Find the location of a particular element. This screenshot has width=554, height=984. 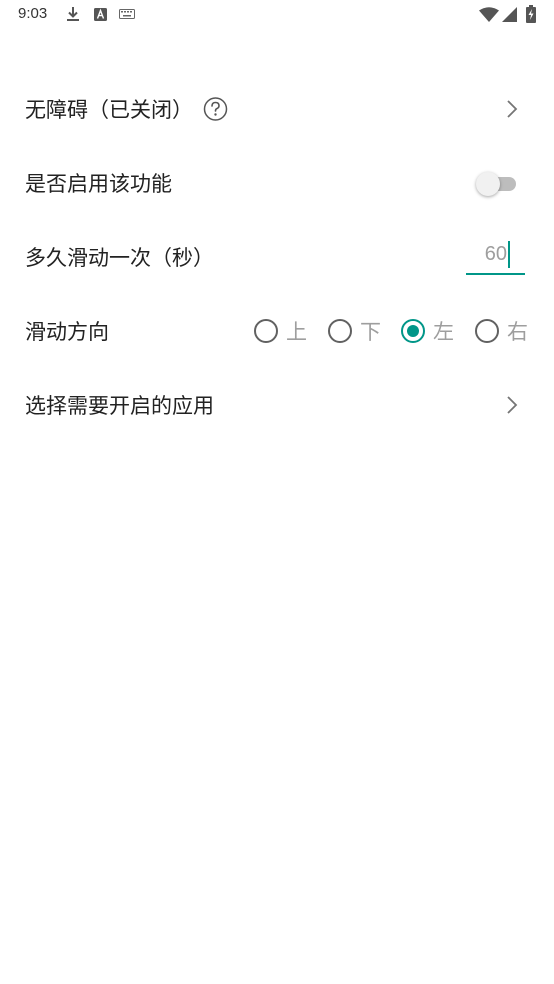

help-icon is located at coordinates (215, 109).